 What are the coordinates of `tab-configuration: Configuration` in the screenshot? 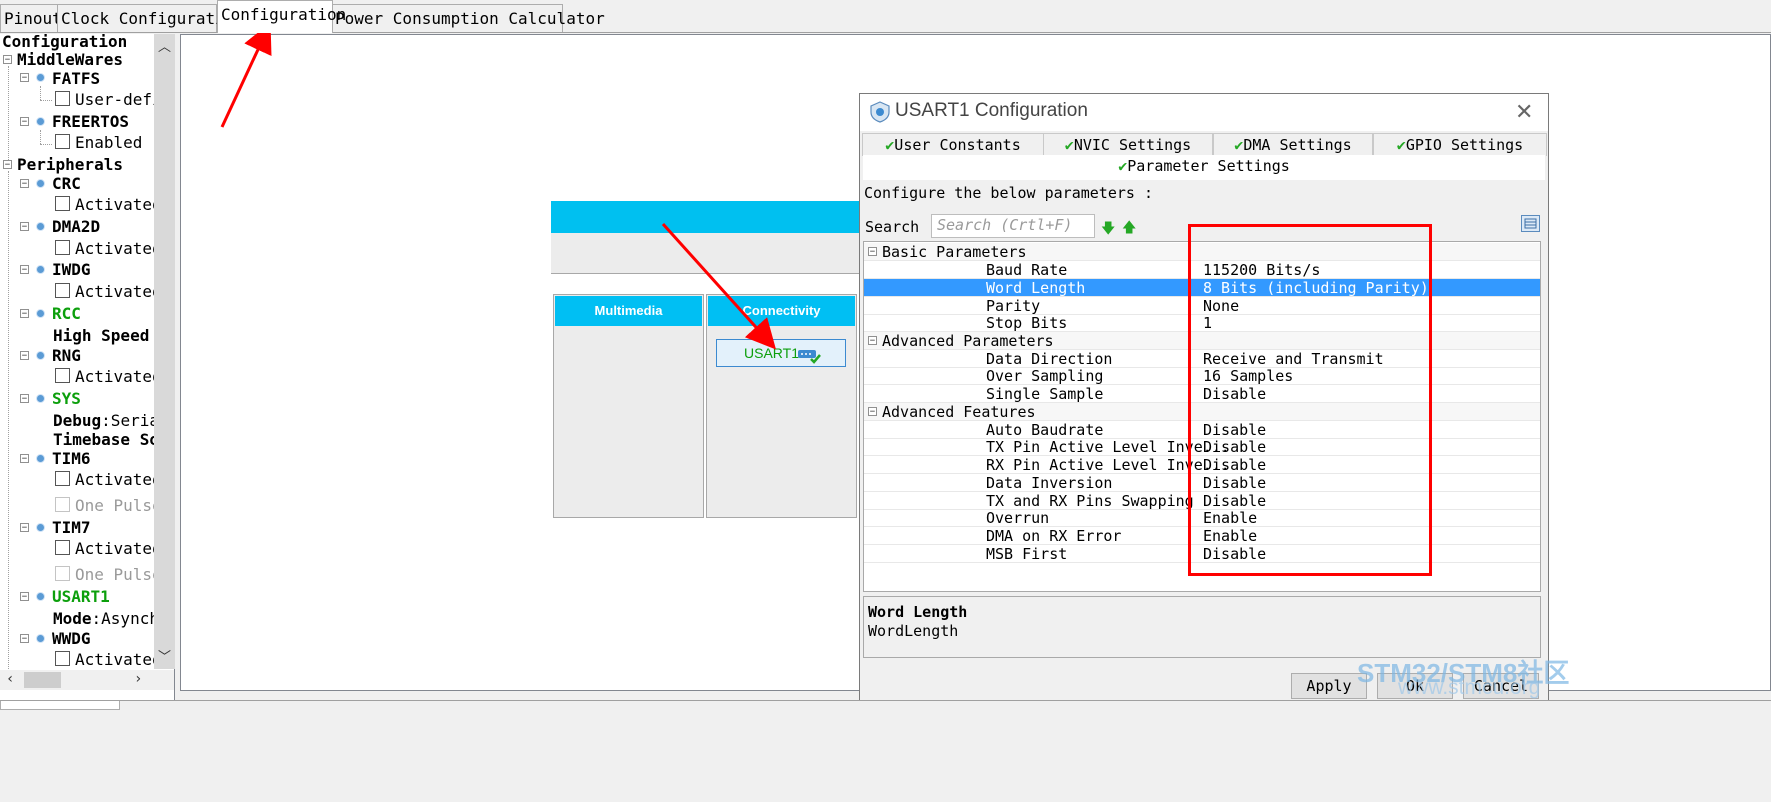 It's located at (281, 16).